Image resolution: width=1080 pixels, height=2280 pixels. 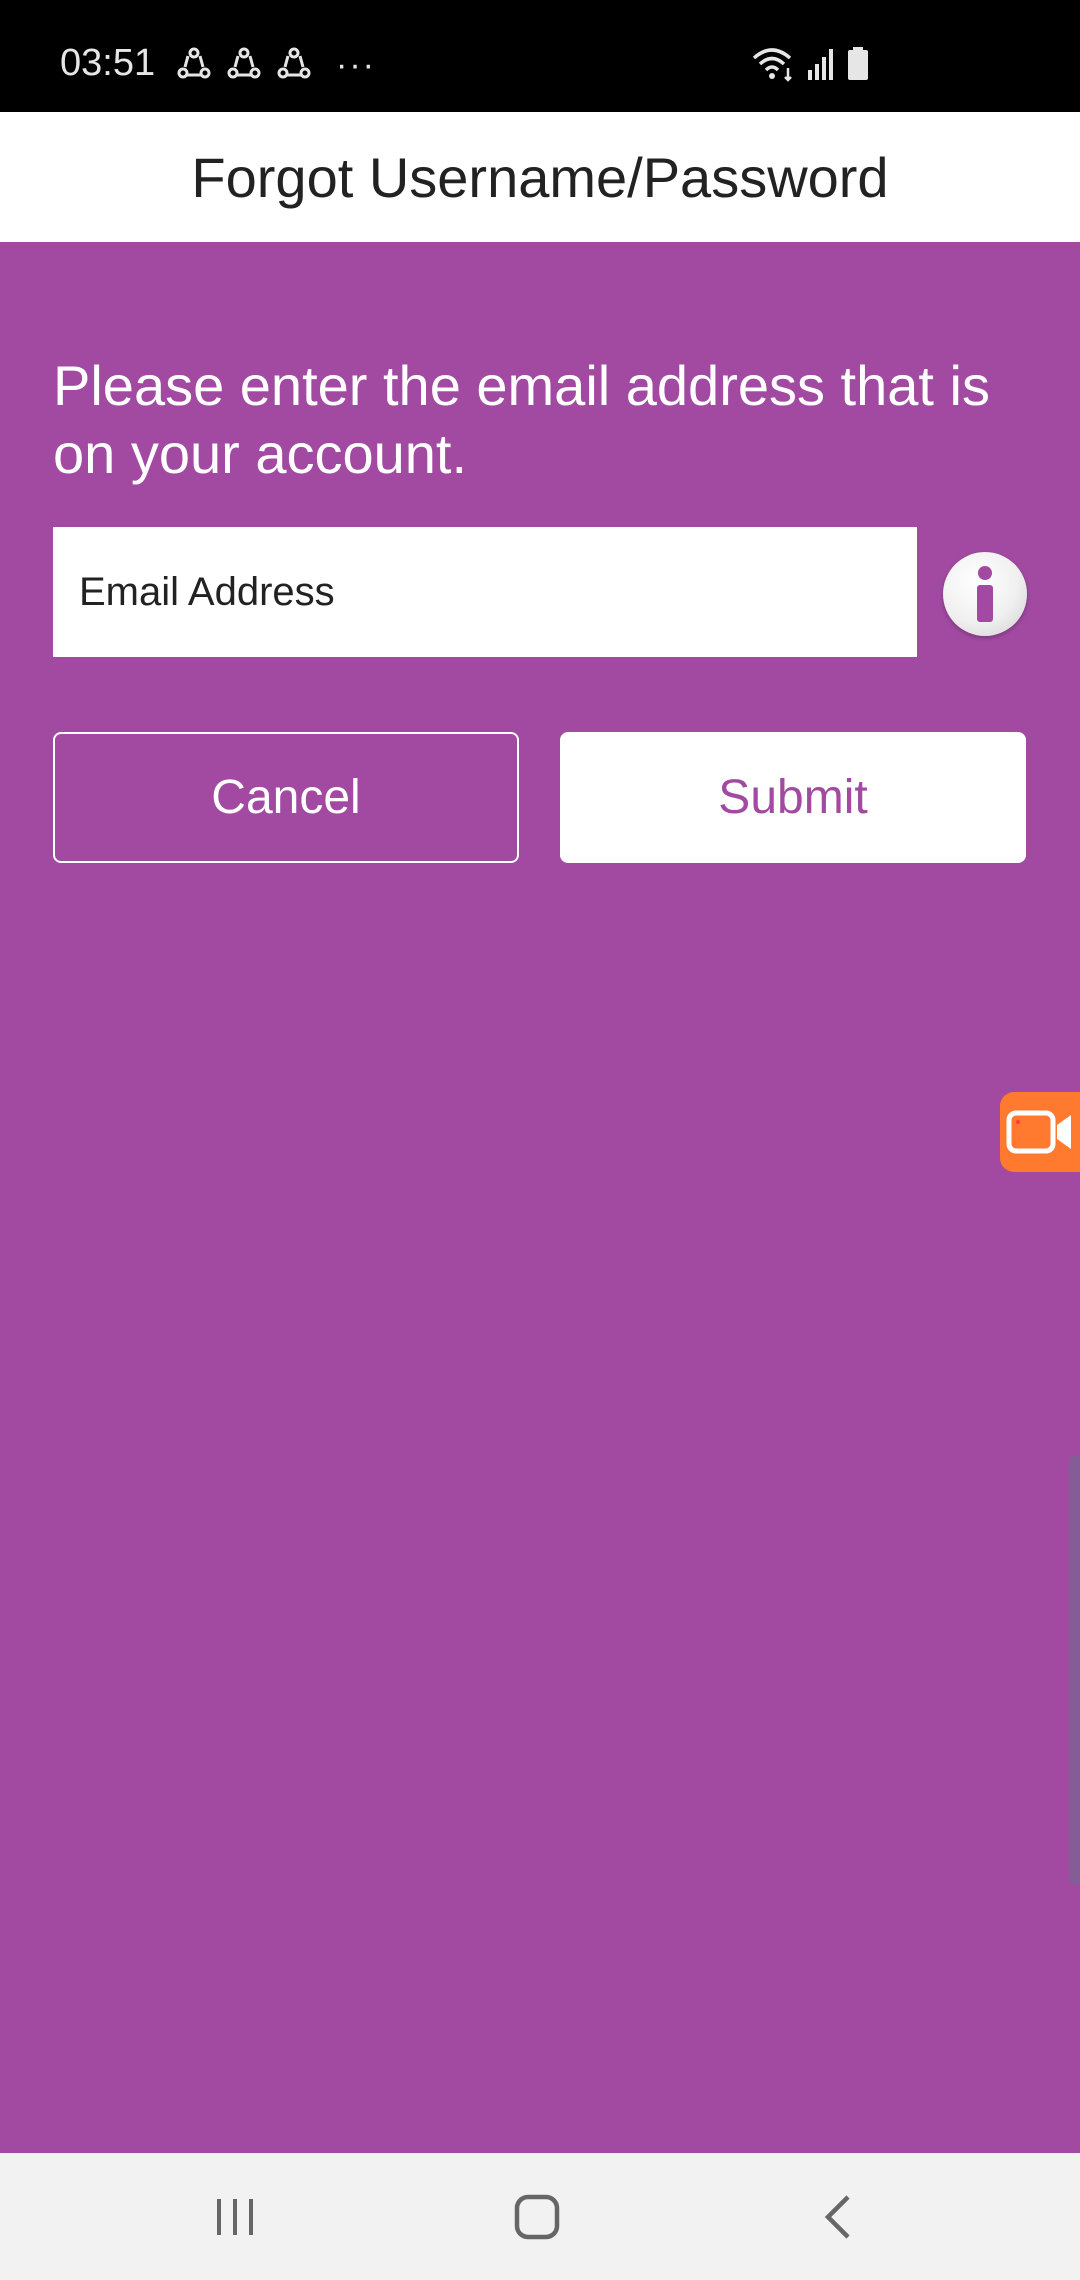 I want to click on app-header: Forgot Username/Password, so click(x=540, y=177).